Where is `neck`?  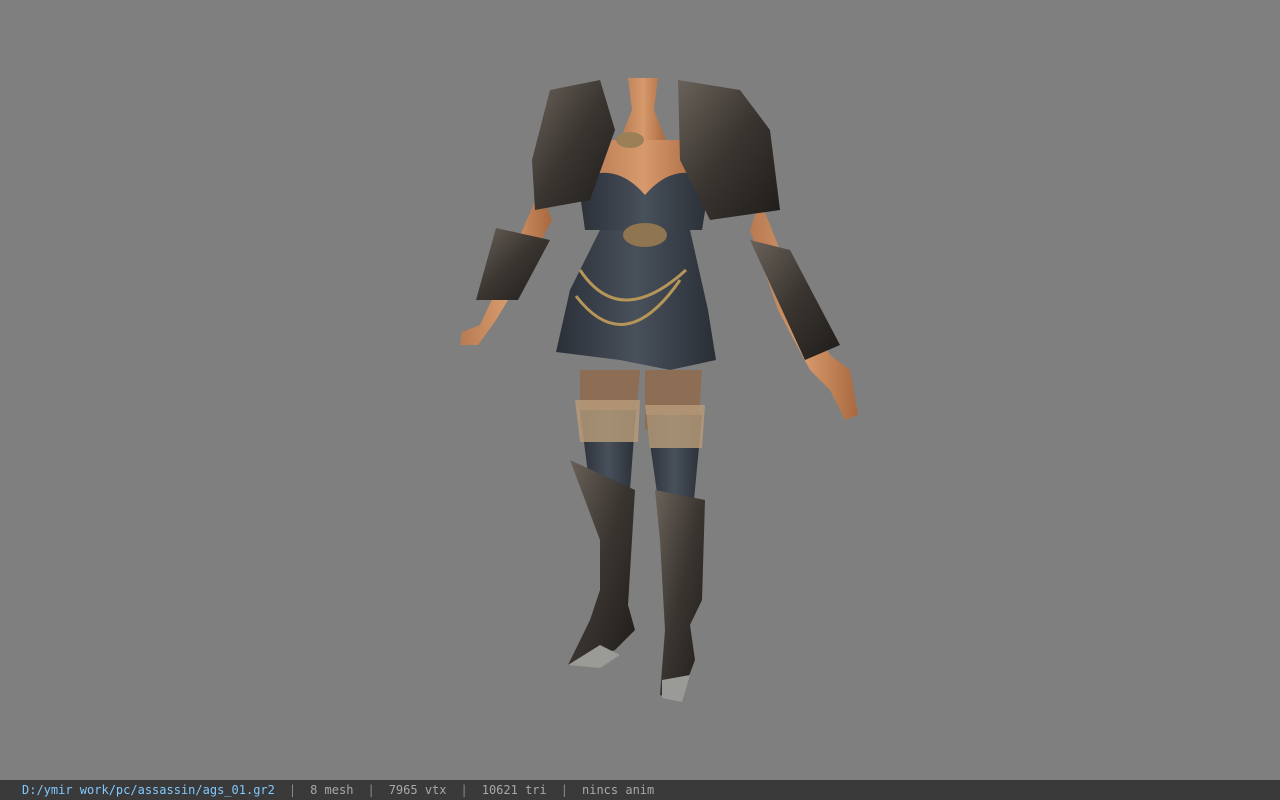
neck is located at coordinates (643, 109).